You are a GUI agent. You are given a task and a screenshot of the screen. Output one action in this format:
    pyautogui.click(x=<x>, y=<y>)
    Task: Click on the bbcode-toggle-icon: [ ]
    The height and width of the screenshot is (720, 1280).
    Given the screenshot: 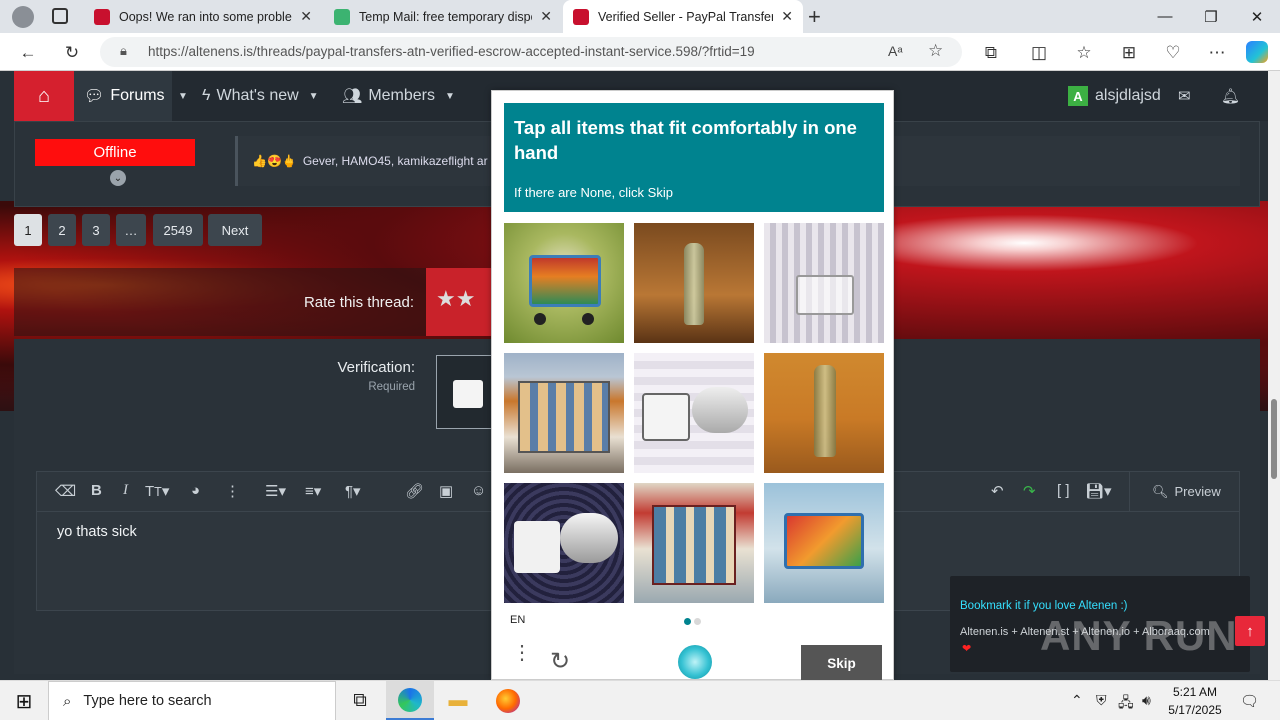 What is the action you would take?
    pyautogui.click(x=1063, y=490)
    